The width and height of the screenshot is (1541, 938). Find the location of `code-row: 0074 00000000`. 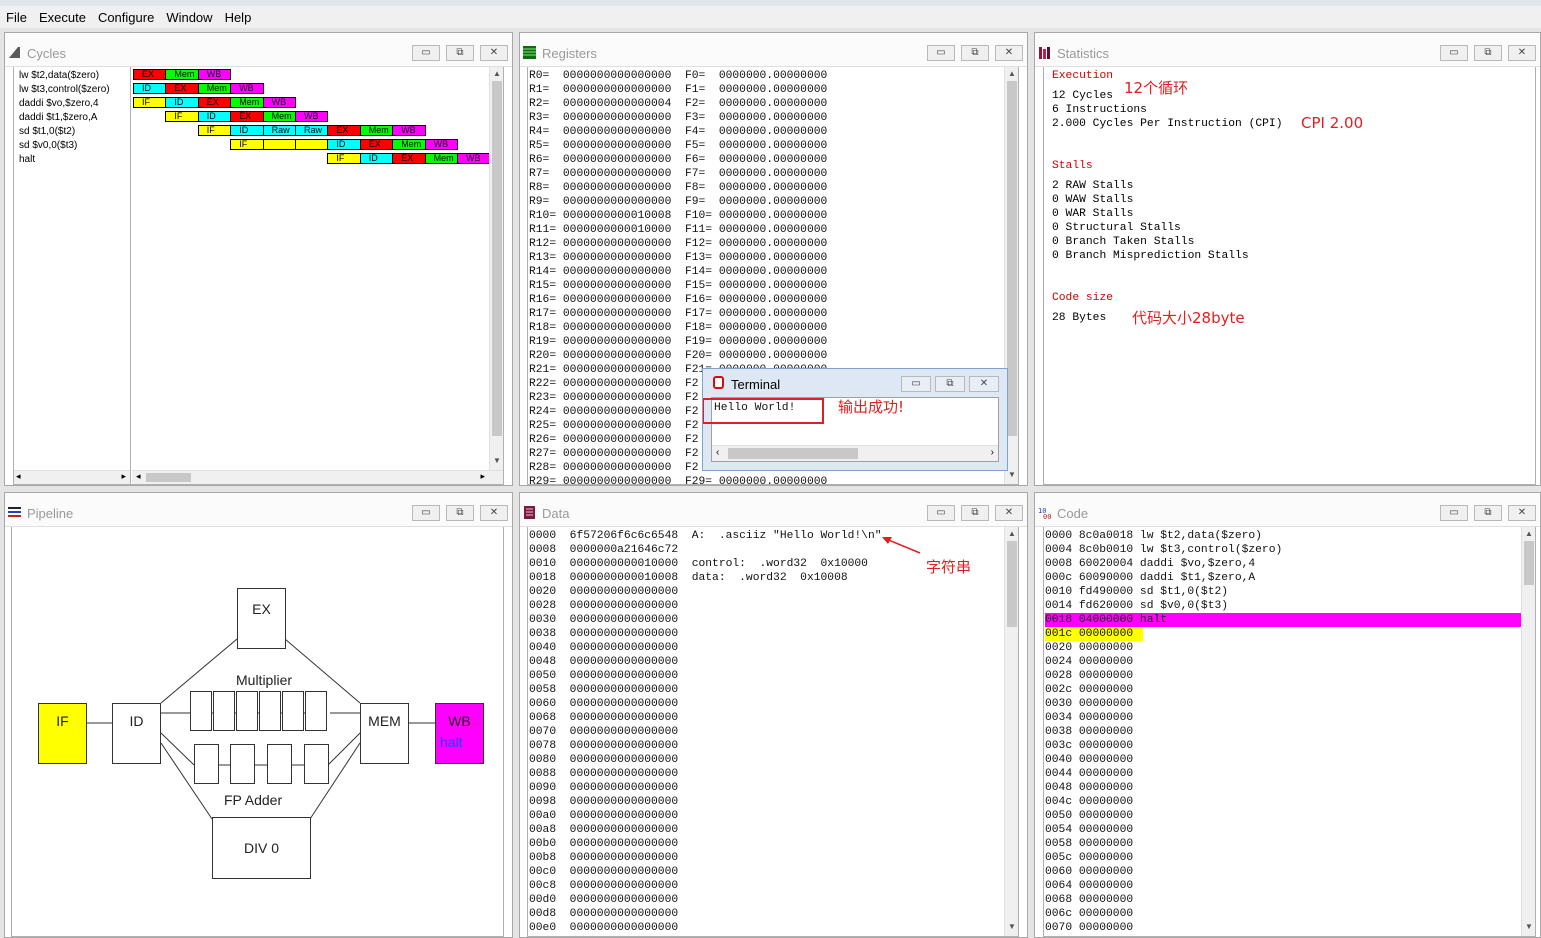

code-row: 0074 00000000 is located at coordinates (1283, 935).